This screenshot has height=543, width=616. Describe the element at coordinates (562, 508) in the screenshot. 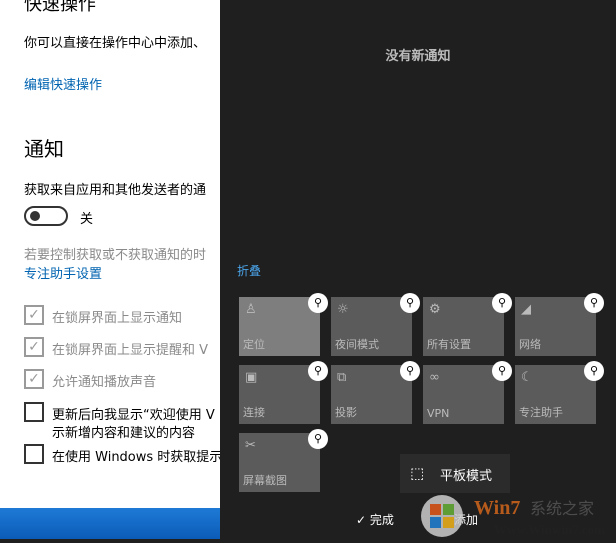

I see `svg-text: 系统之家` at that location.